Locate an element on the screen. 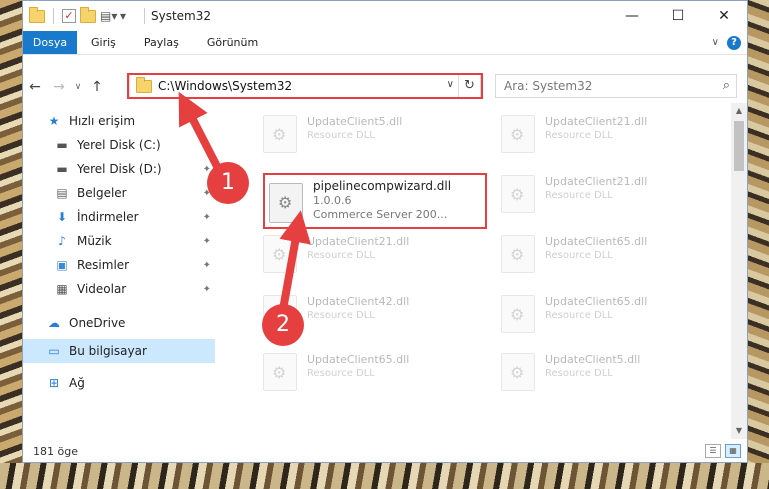 The width and height of the screenshot is (769, 489). sidebar-item-label: Yerel Disk (C:) is located at coordinates (119, 145).